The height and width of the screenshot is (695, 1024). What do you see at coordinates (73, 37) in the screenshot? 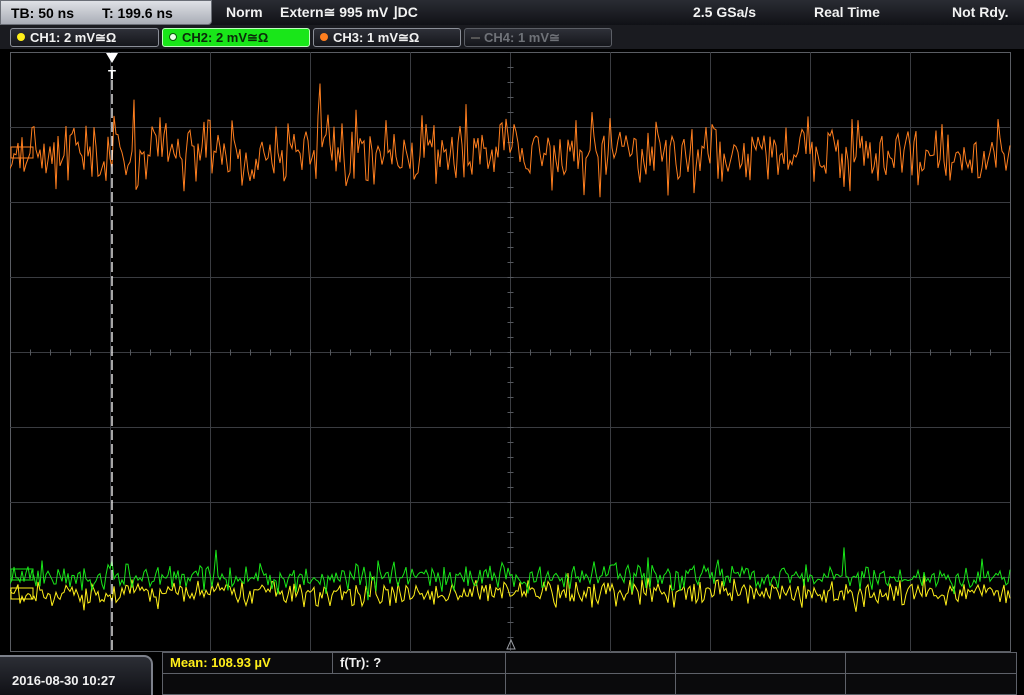
I see `channel-label: CH1: 2 mV≅Ω` at bounding box center [73, 37].